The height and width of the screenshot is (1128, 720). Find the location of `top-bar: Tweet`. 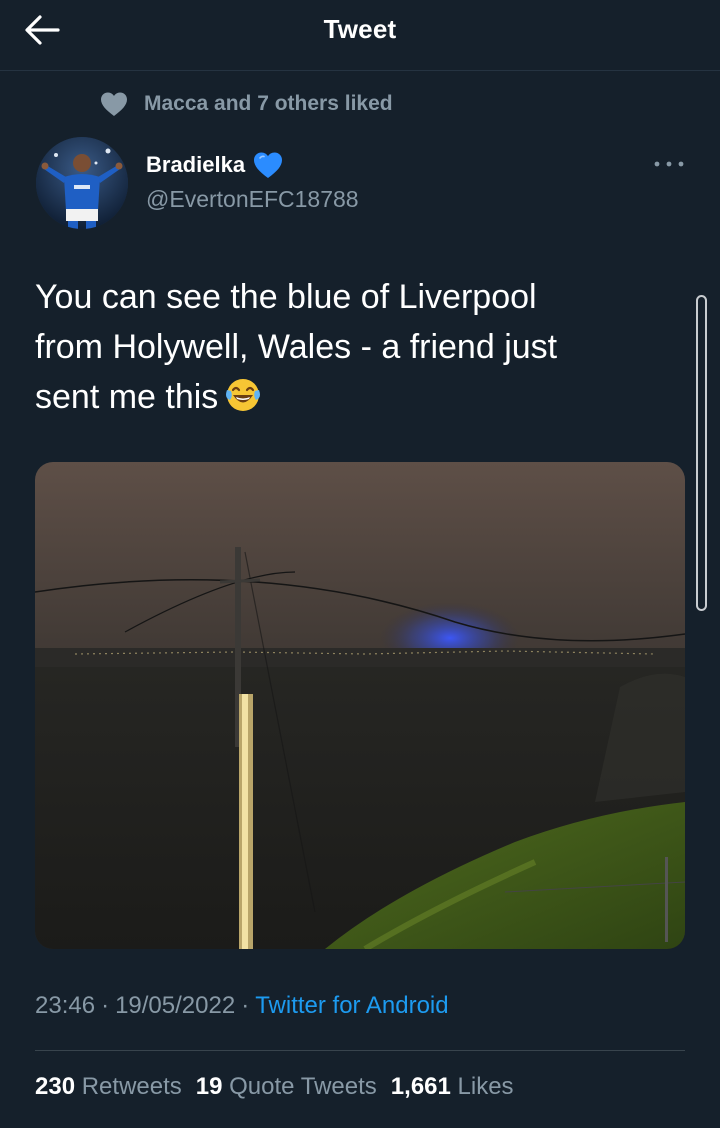

top-bar: Tweet is located at coordinates (360, 31).